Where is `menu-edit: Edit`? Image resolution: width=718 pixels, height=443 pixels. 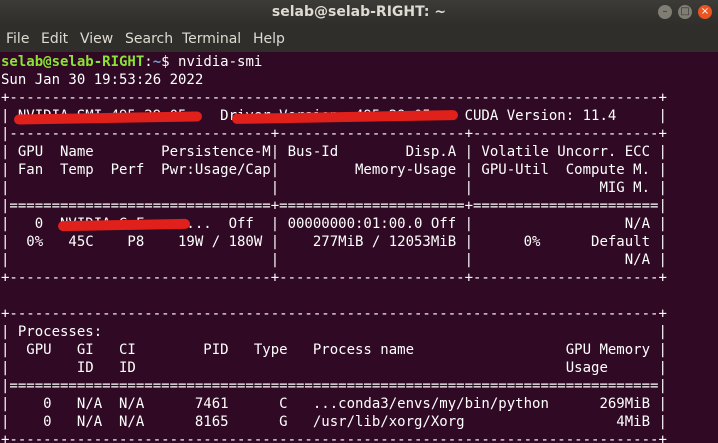
menu-edit: Edit is located at coordinates (54, 39).